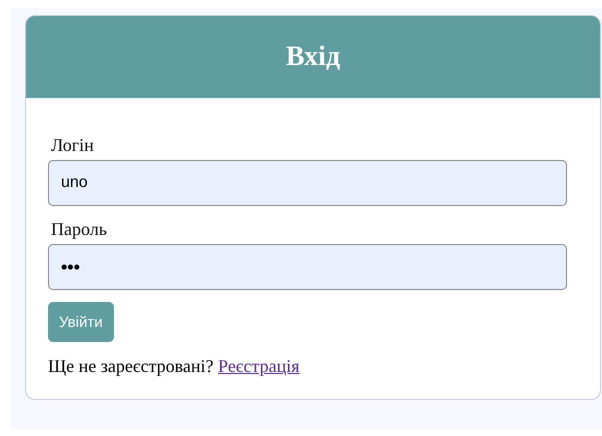 The width and height of the screenshot is (602, 436). Describe the element at coordinates (131, 366) in the screenshot. I see `register-prompt: Ще не зареєстровані?` at that location.